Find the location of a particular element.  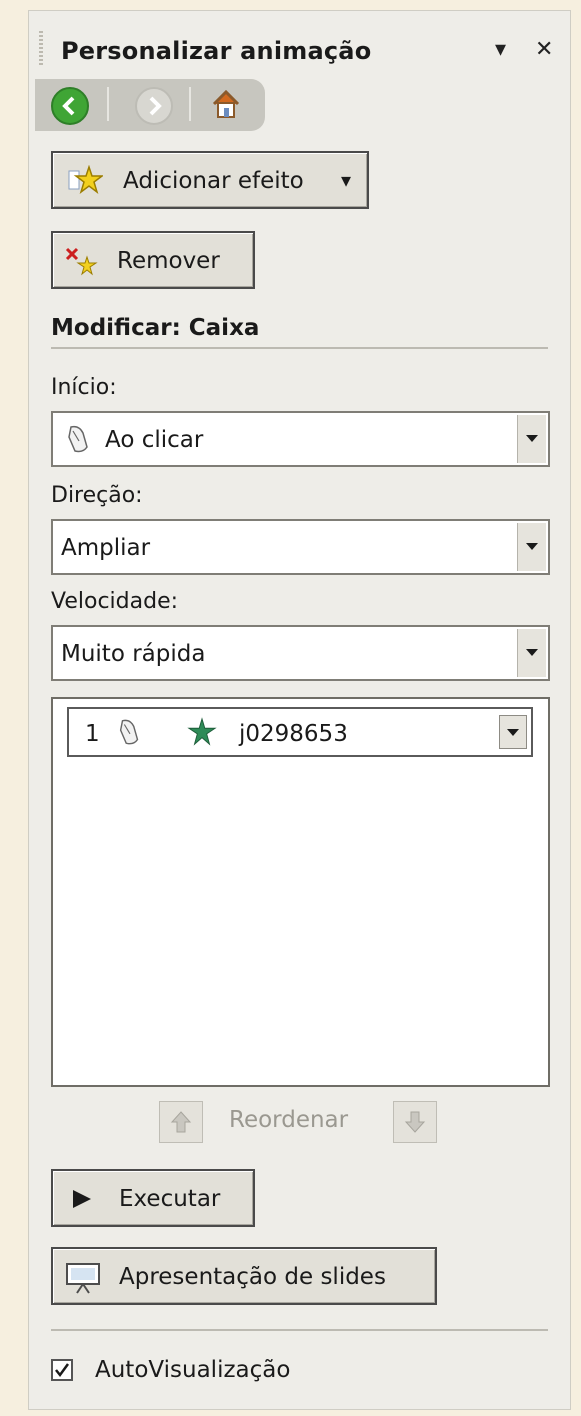

pane-title-bar: Personalizar animação ▾ ✕ is located at coordinates (299, 46).